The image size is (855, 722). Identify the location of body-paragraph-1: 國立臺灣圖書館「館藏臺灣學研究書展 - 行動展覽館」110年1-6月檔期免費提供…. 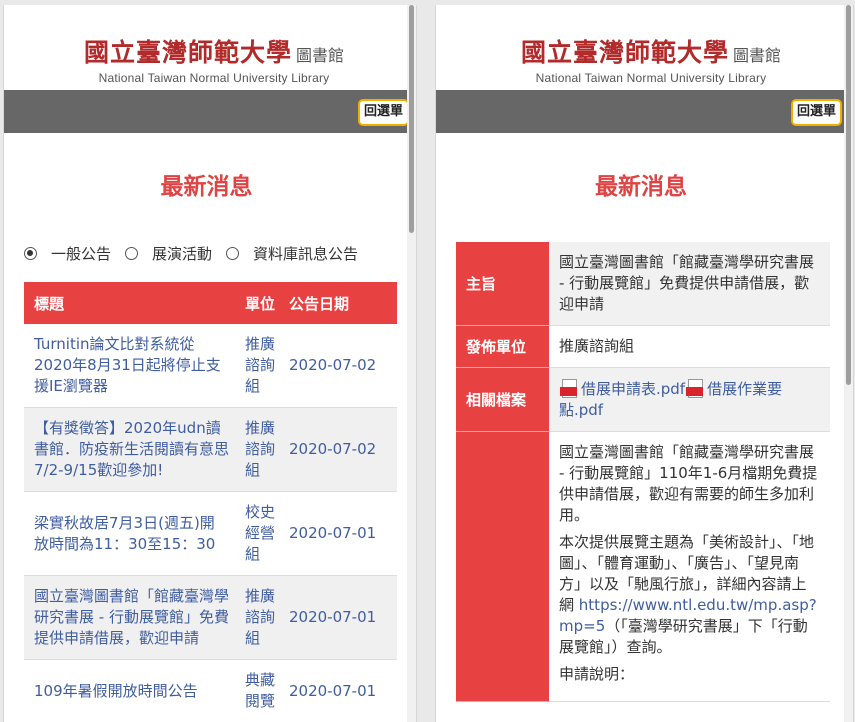
(688, 483).